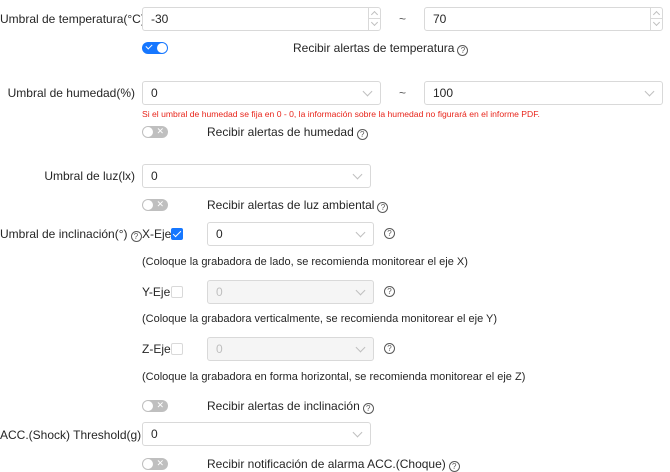 Image resolution: width=670 pixels, height=472 pixels. I want to click on x-axis-checkbox, so click(177, 234).